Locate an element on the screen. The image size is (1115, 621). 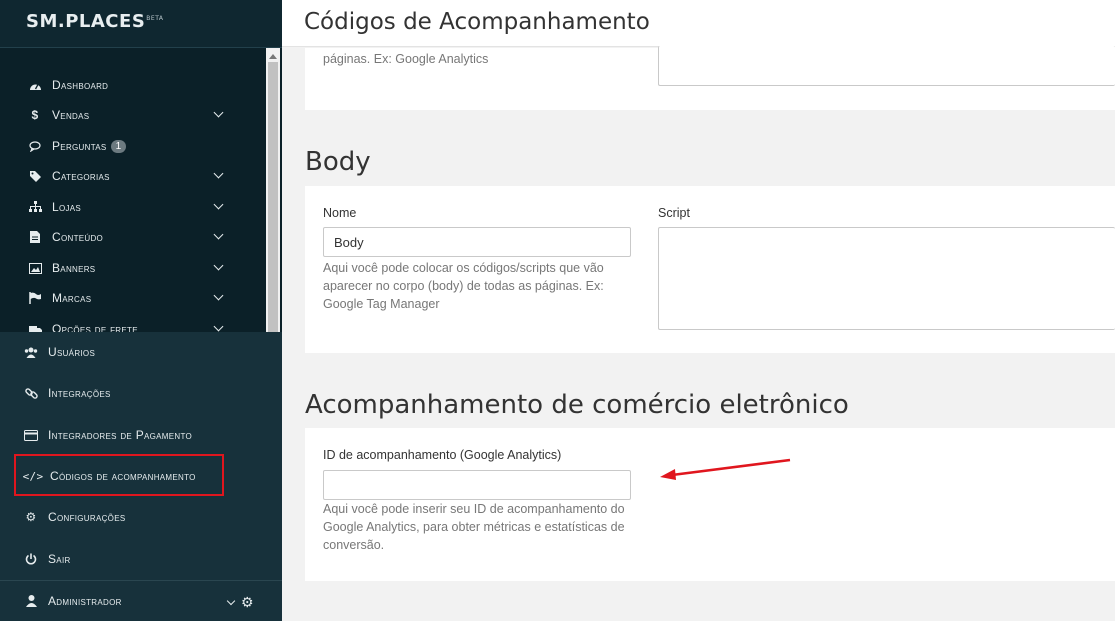
sidebar-item-configuracoes: ⚙ Configurações is located at coordinates (74, 517).